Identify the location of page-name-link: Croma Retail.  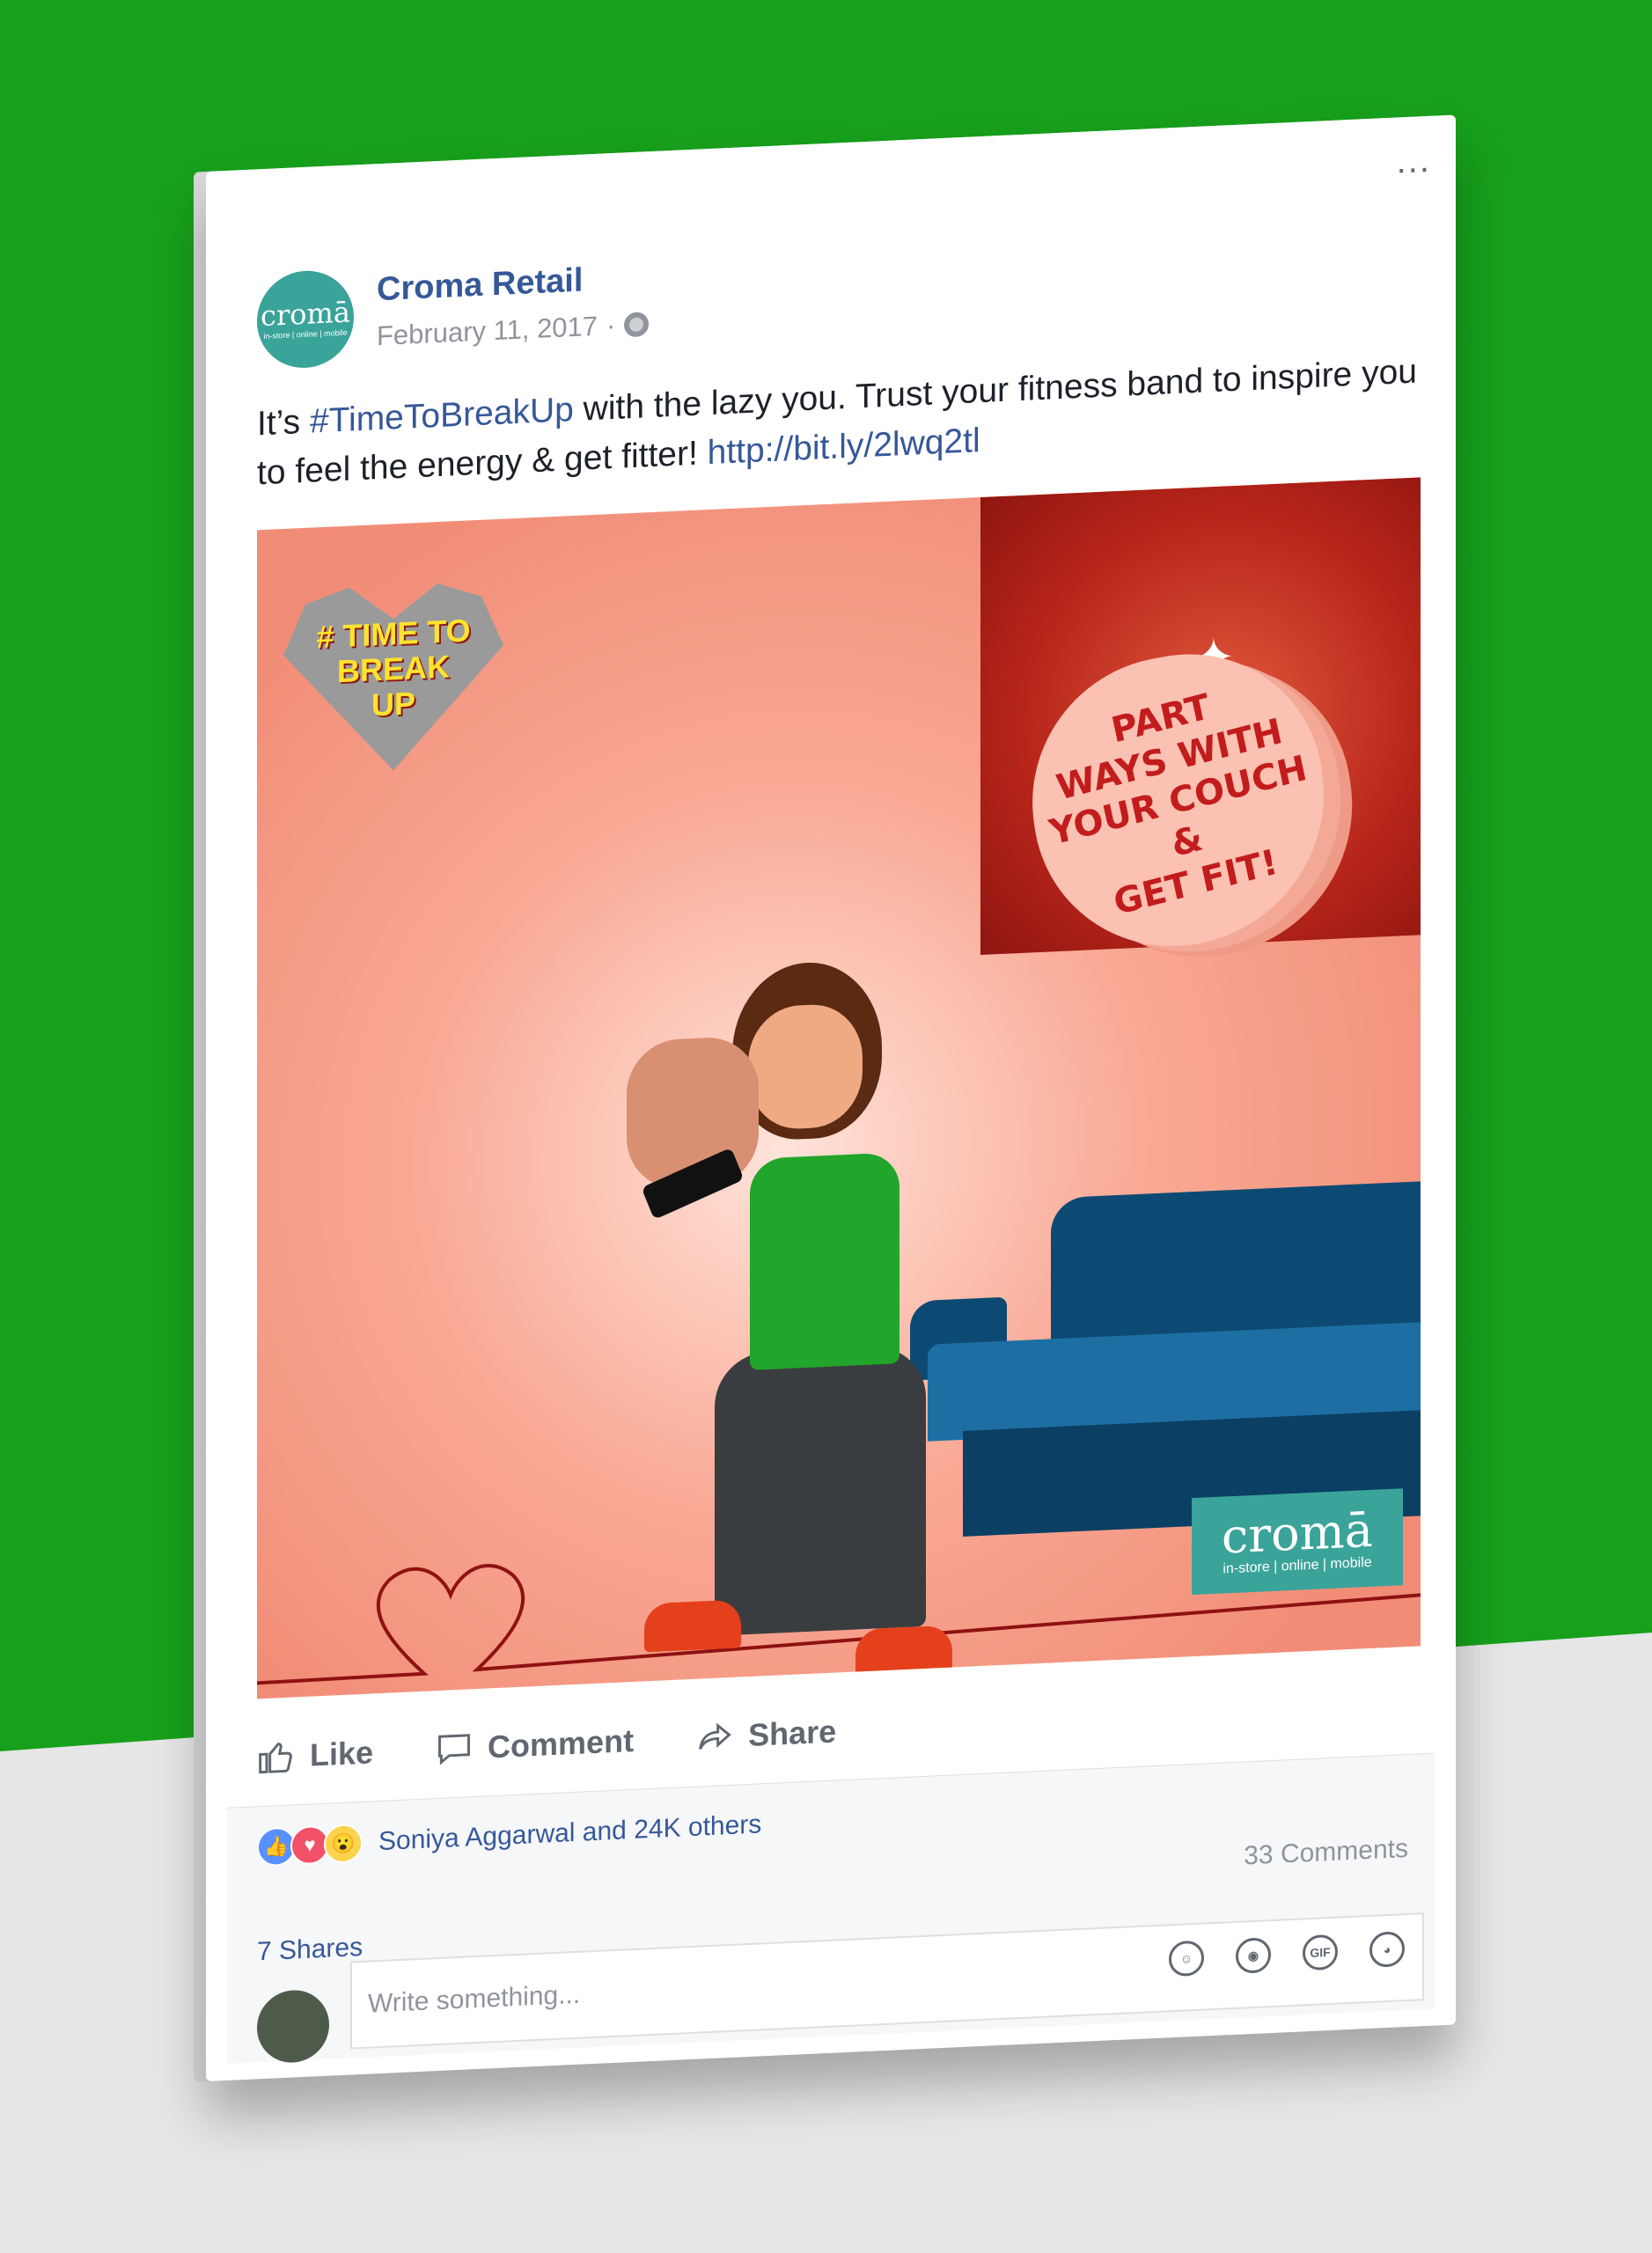
(480, 286).